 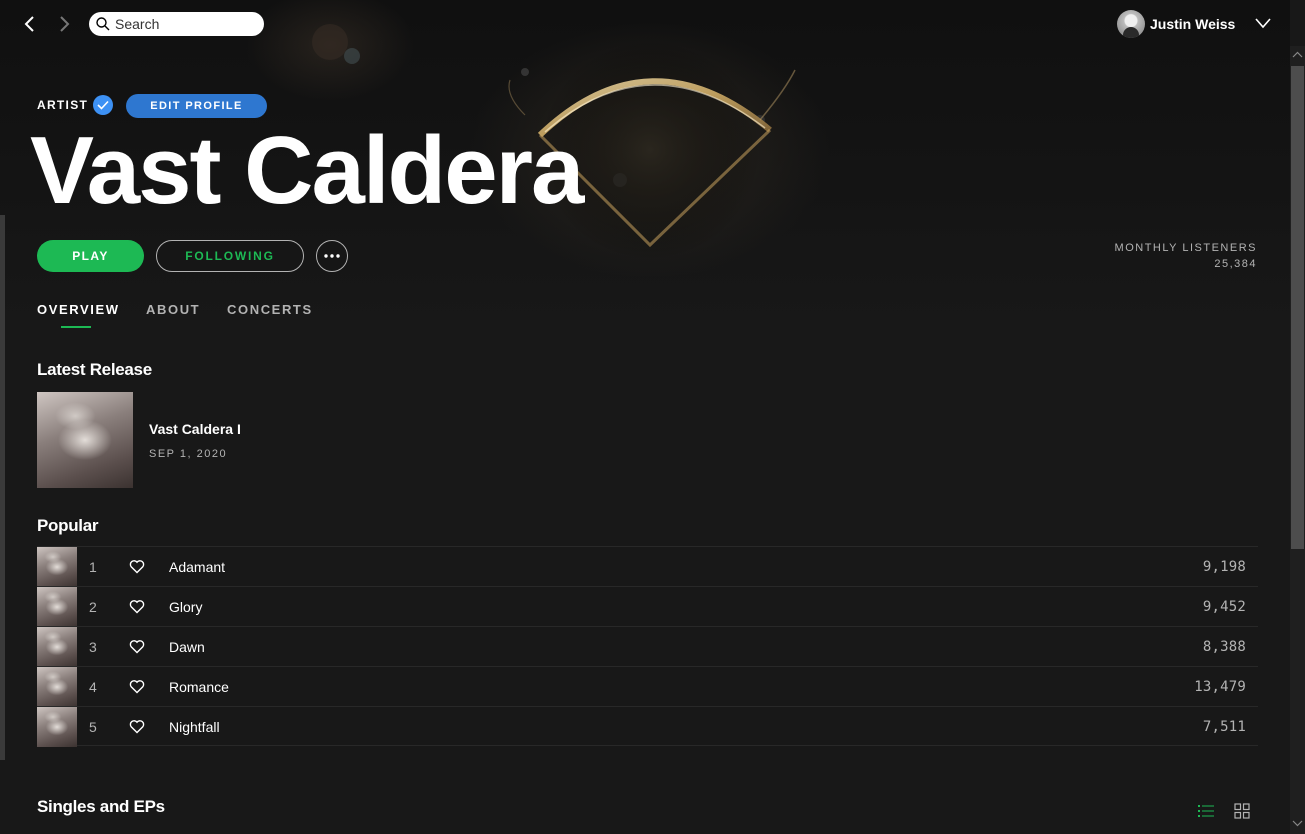 I want to click on tab-overview: OVERVIEW, so click(x=78, y=309).